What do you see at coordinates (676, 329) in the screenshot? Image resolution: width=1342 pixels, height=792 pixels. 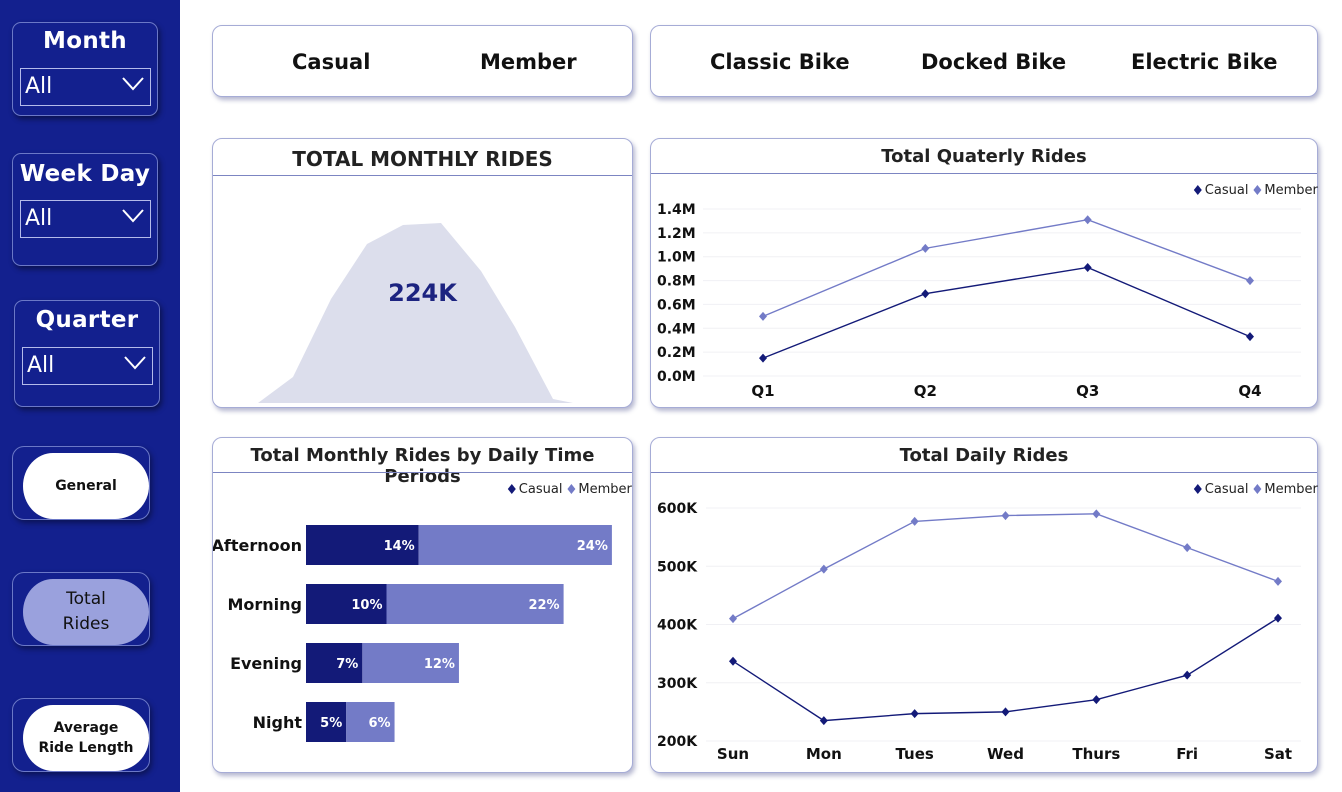 I see `y-tick-label: 0.4M` at bounding box center [676, 329].